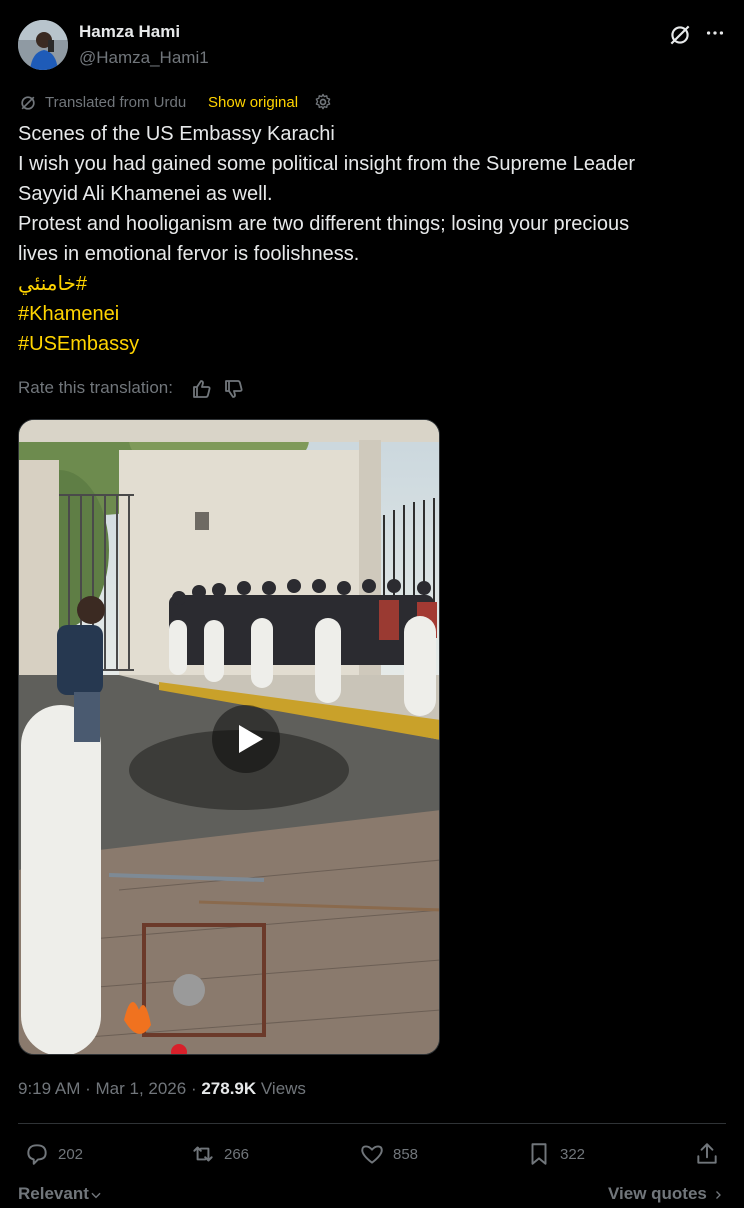 The image size is (744, 1208). What do you see at coordinates (388, 1154) in the screenshot?
I see `like-button: 858` at bounding box center [388, 1154].